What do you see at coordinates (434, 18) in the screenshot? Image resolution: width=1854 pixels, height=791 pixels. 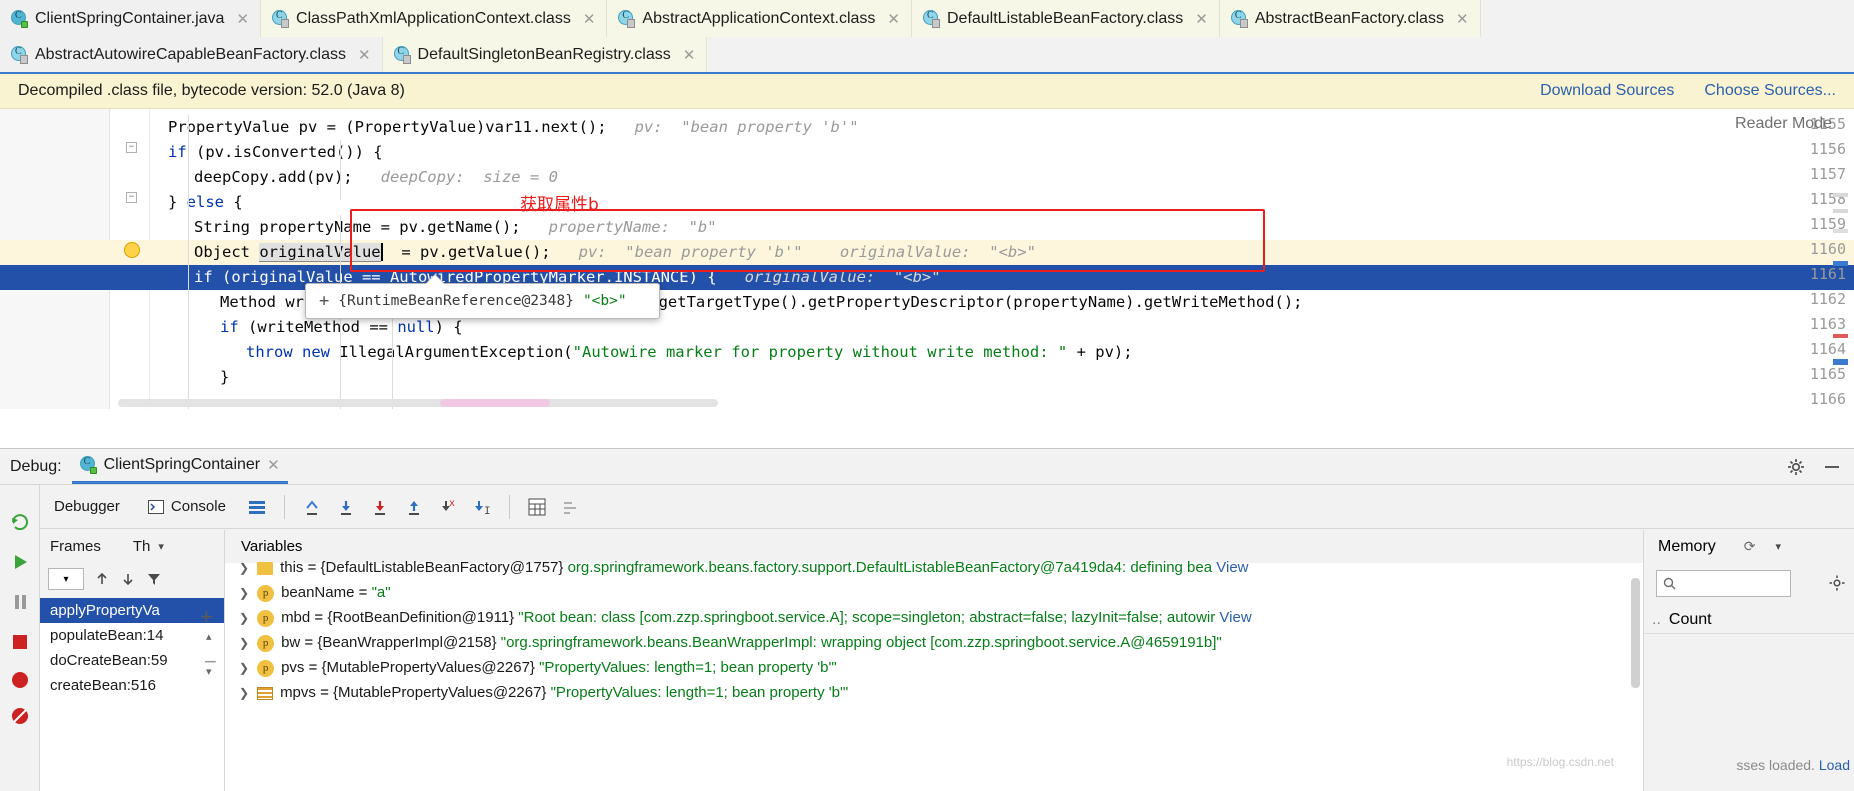 I see `editor-tab-1: ClassPathXmlApplicationContext.class ✕` at bounding box center [434, 18].